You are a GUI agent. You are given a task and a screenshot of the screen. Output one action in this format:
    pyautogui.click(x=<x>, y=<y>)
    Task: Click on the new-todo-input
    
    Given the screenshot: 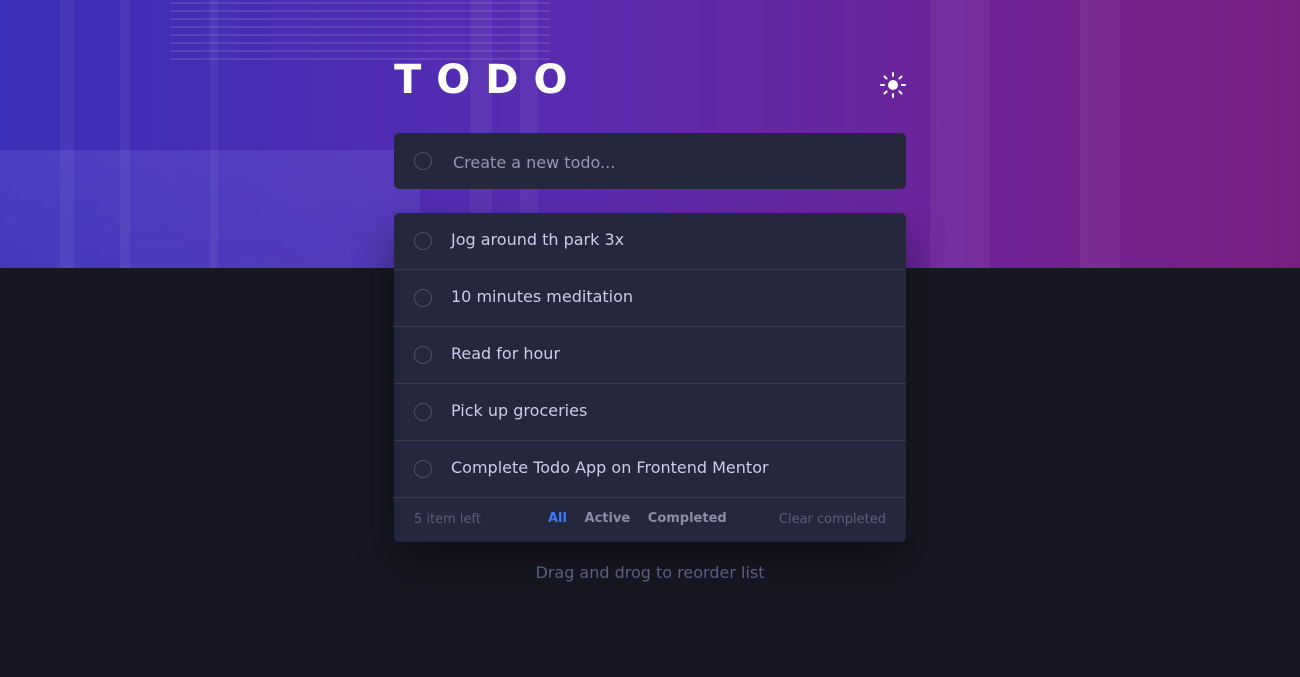 What is the action you would take?
    pyautogui.click(x=668, y=162)
    